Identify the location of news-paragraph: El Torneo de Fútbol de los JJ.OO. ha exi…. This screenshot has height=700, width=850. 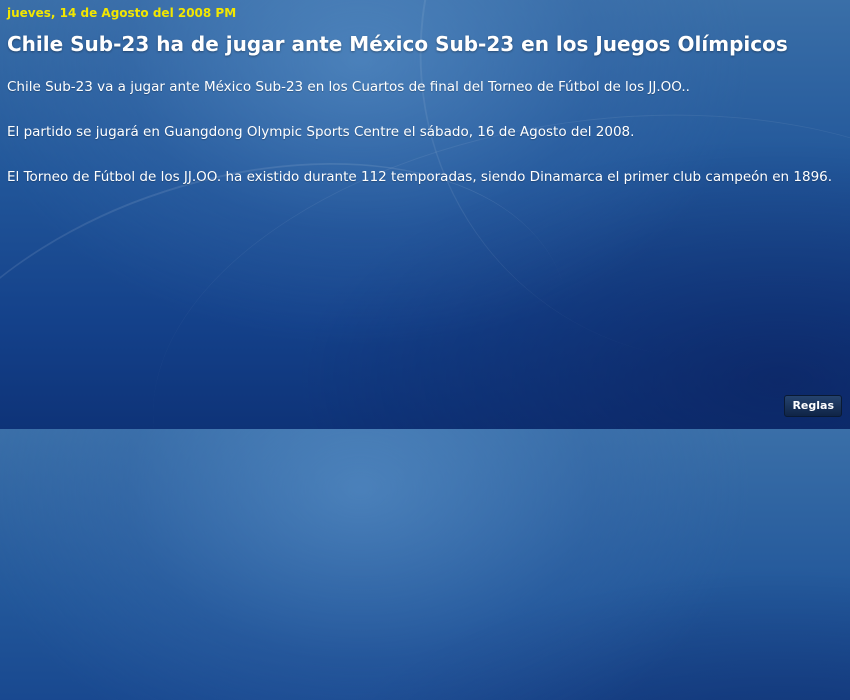
(420, 177).